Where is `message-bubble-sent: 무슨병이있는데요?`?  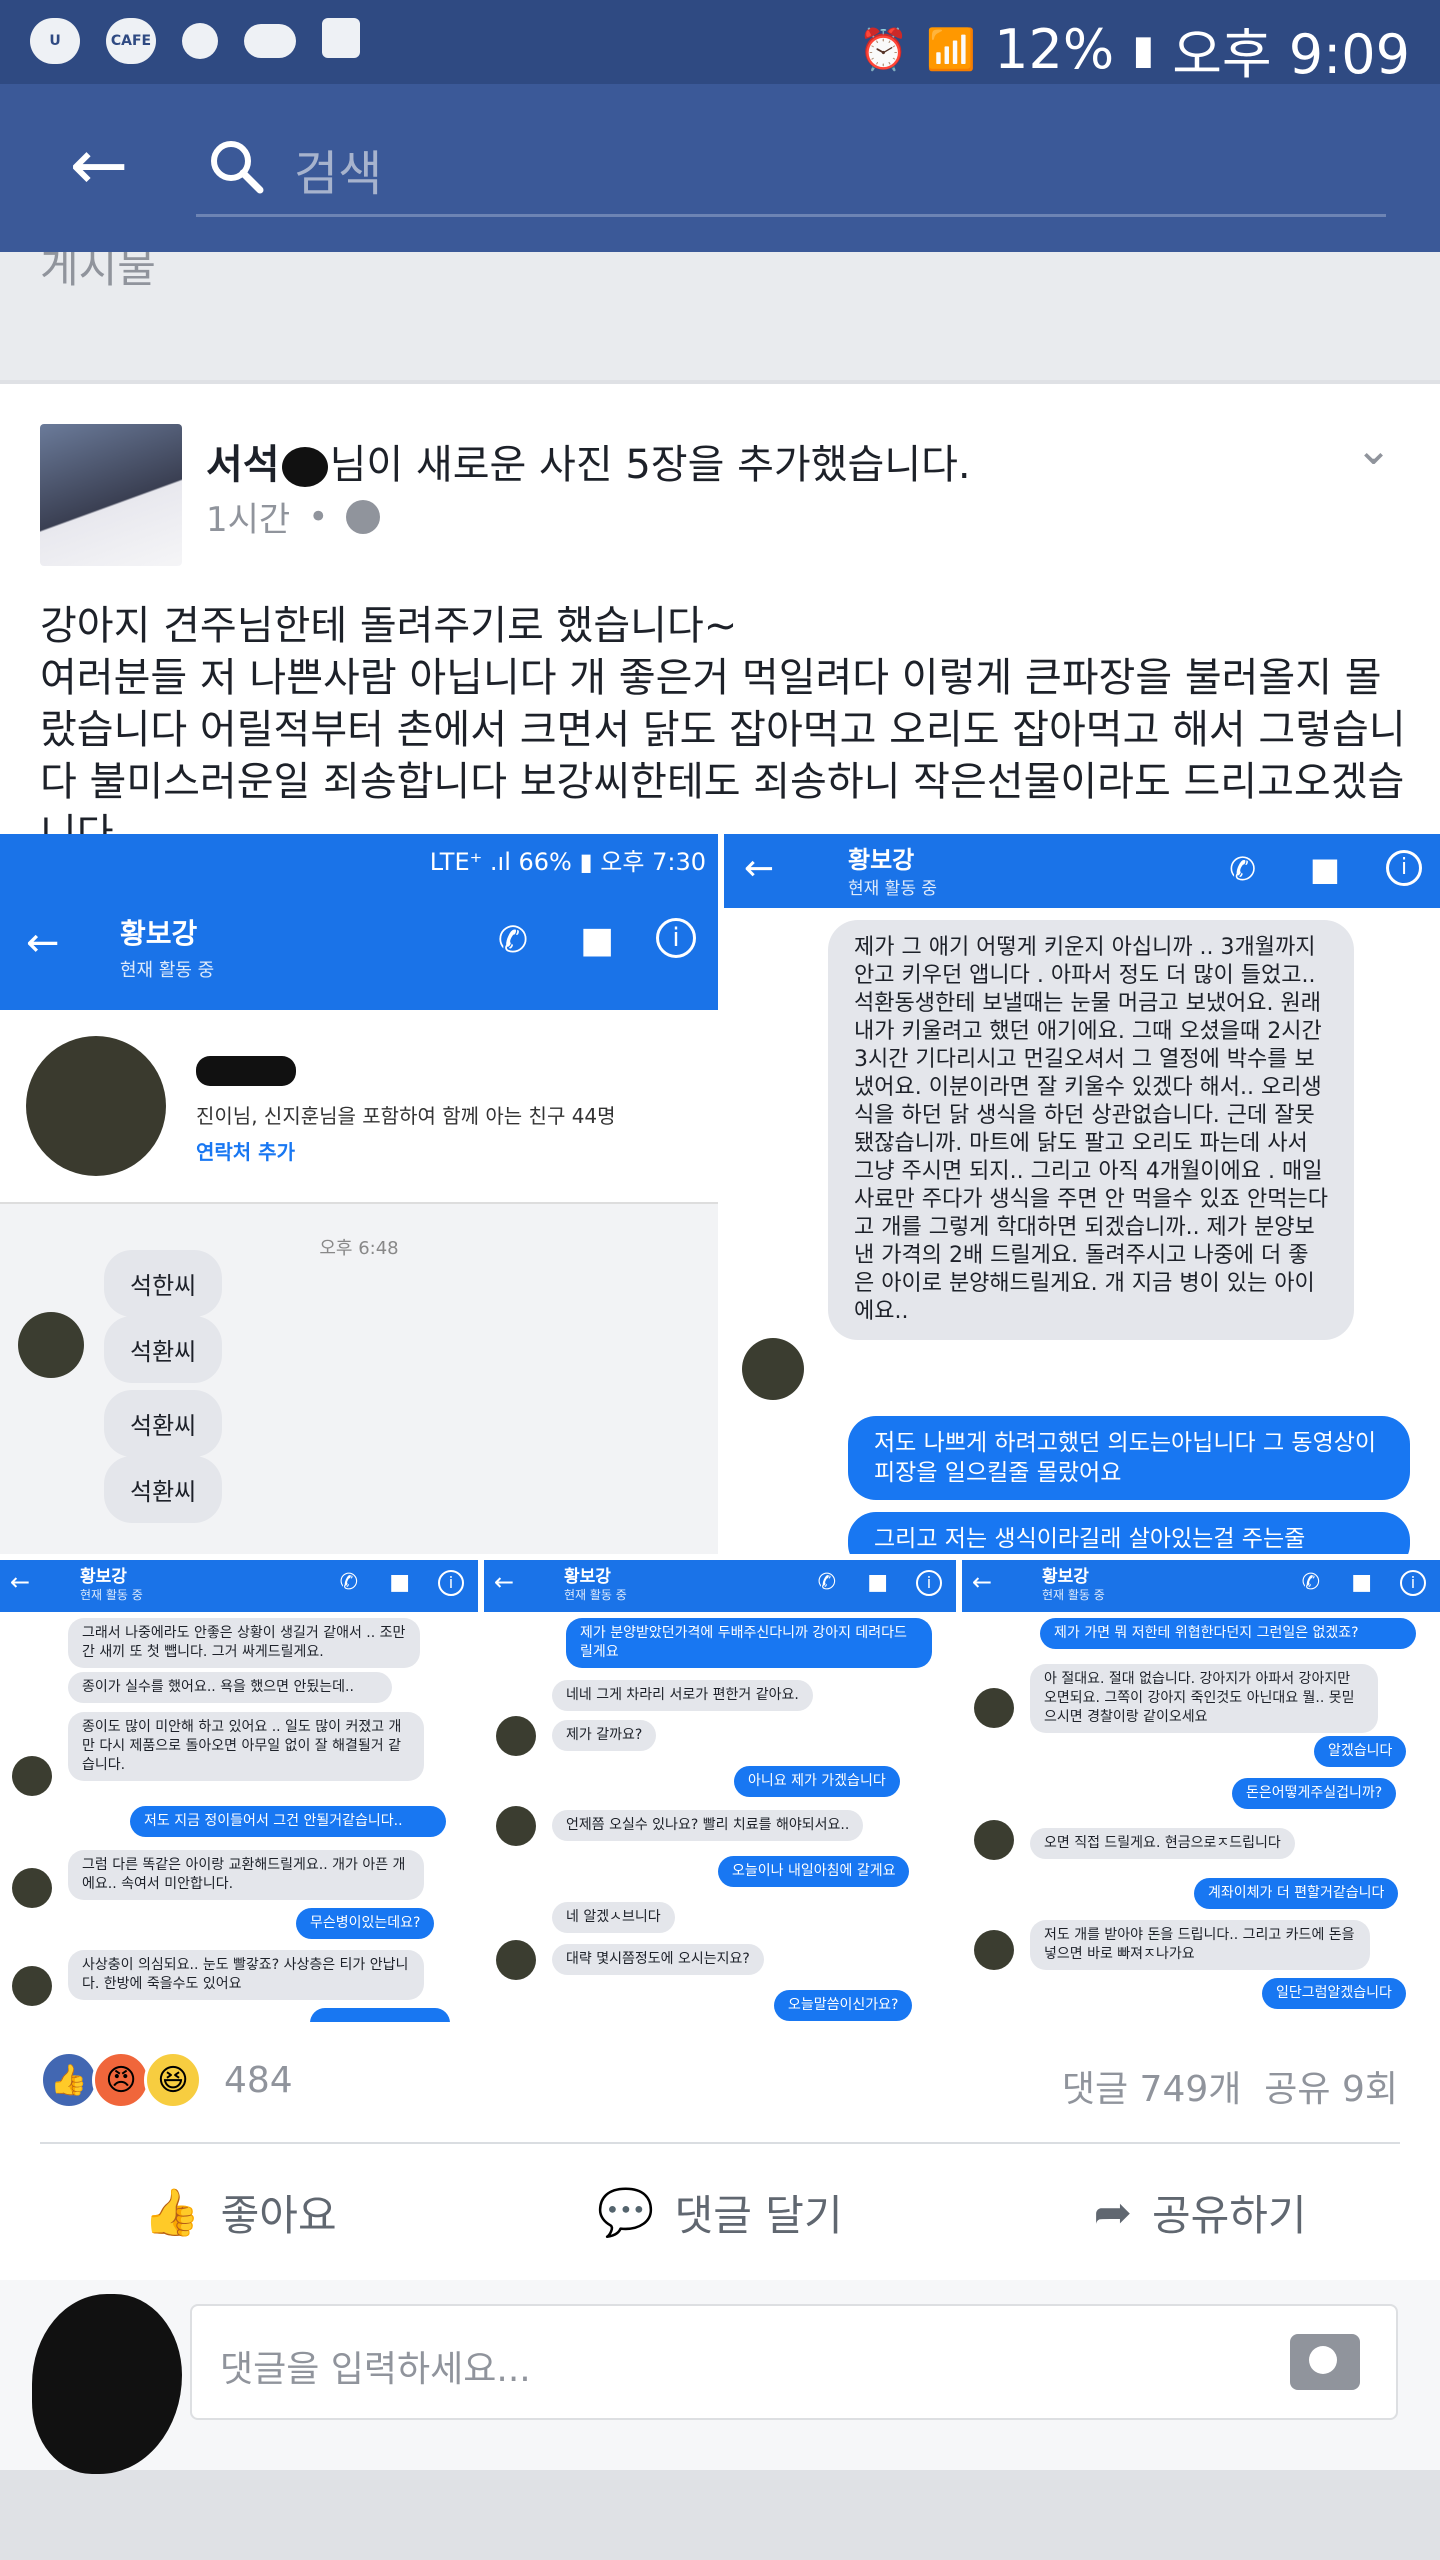 message-bubble-sent: 무슨병이있는데요? is located at coordinates (365, 1923).